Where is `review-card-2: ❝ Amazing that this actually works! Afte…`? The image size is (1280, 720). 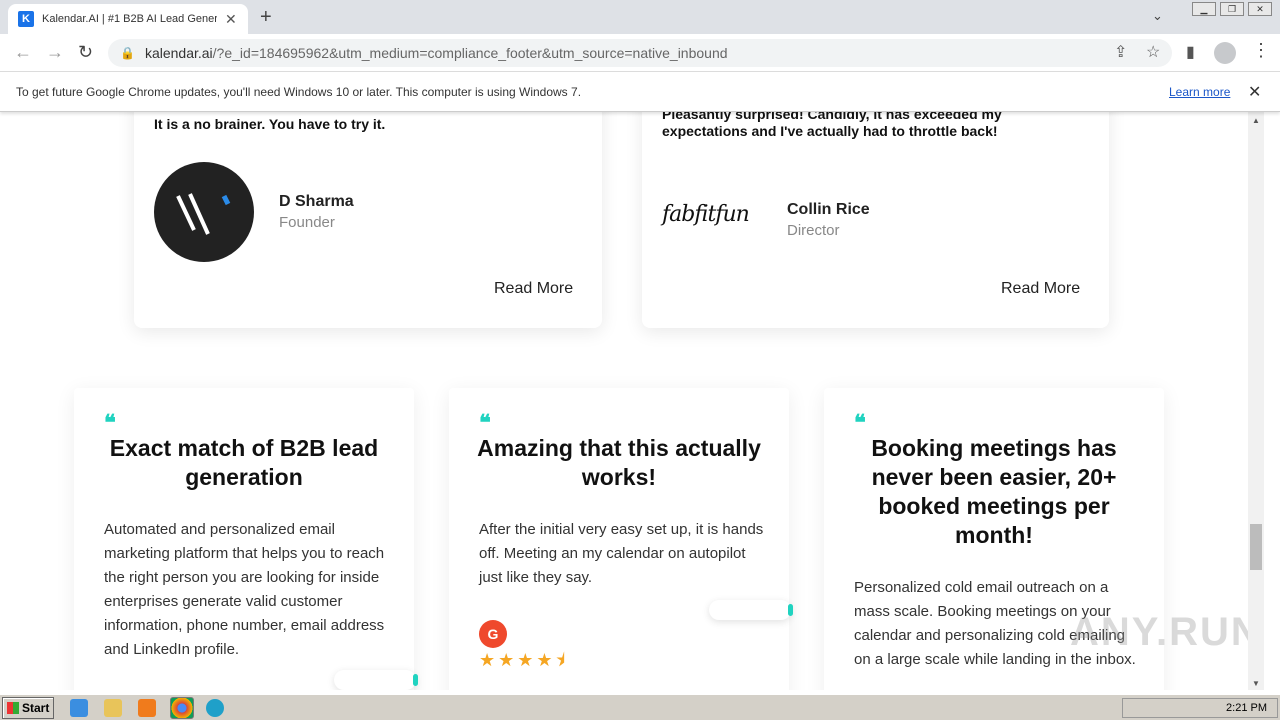
review-card-2: ❝ Amazing that this actually works! Afte… is located at coordinates (621, 539).